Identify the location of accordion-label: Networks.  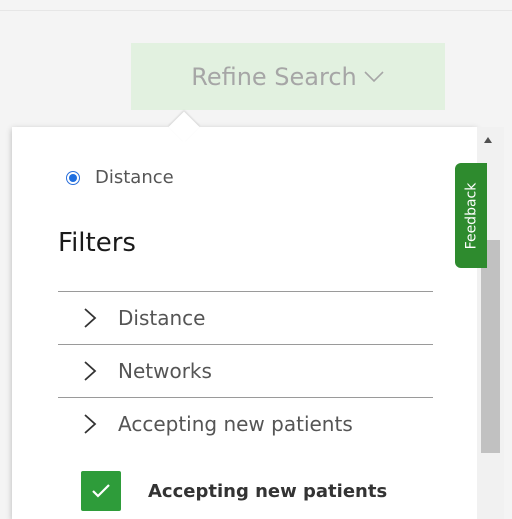
(165, 371).